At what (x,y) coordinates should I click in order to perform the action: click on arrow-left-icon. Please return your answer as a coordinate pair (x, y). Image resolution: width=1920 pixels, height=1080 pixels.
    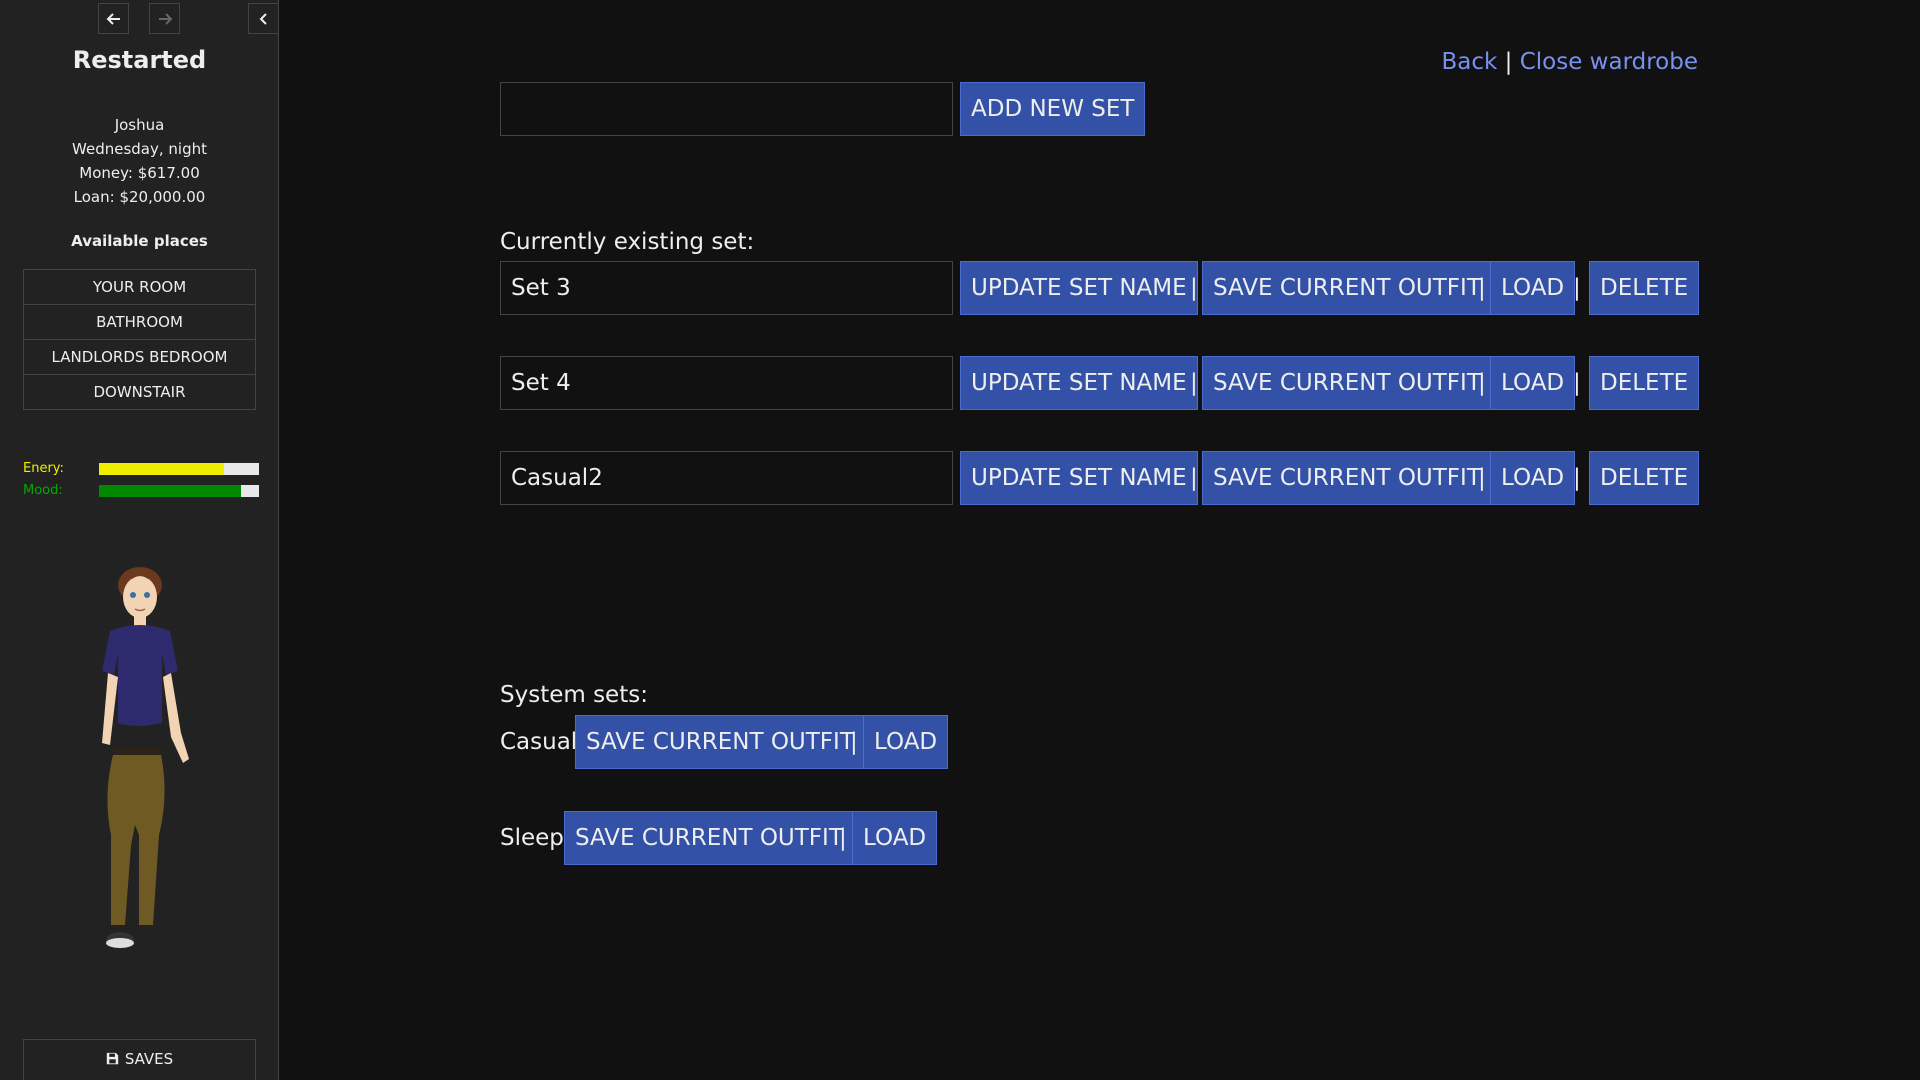
    Looking at the image, I should click on (113, 18).